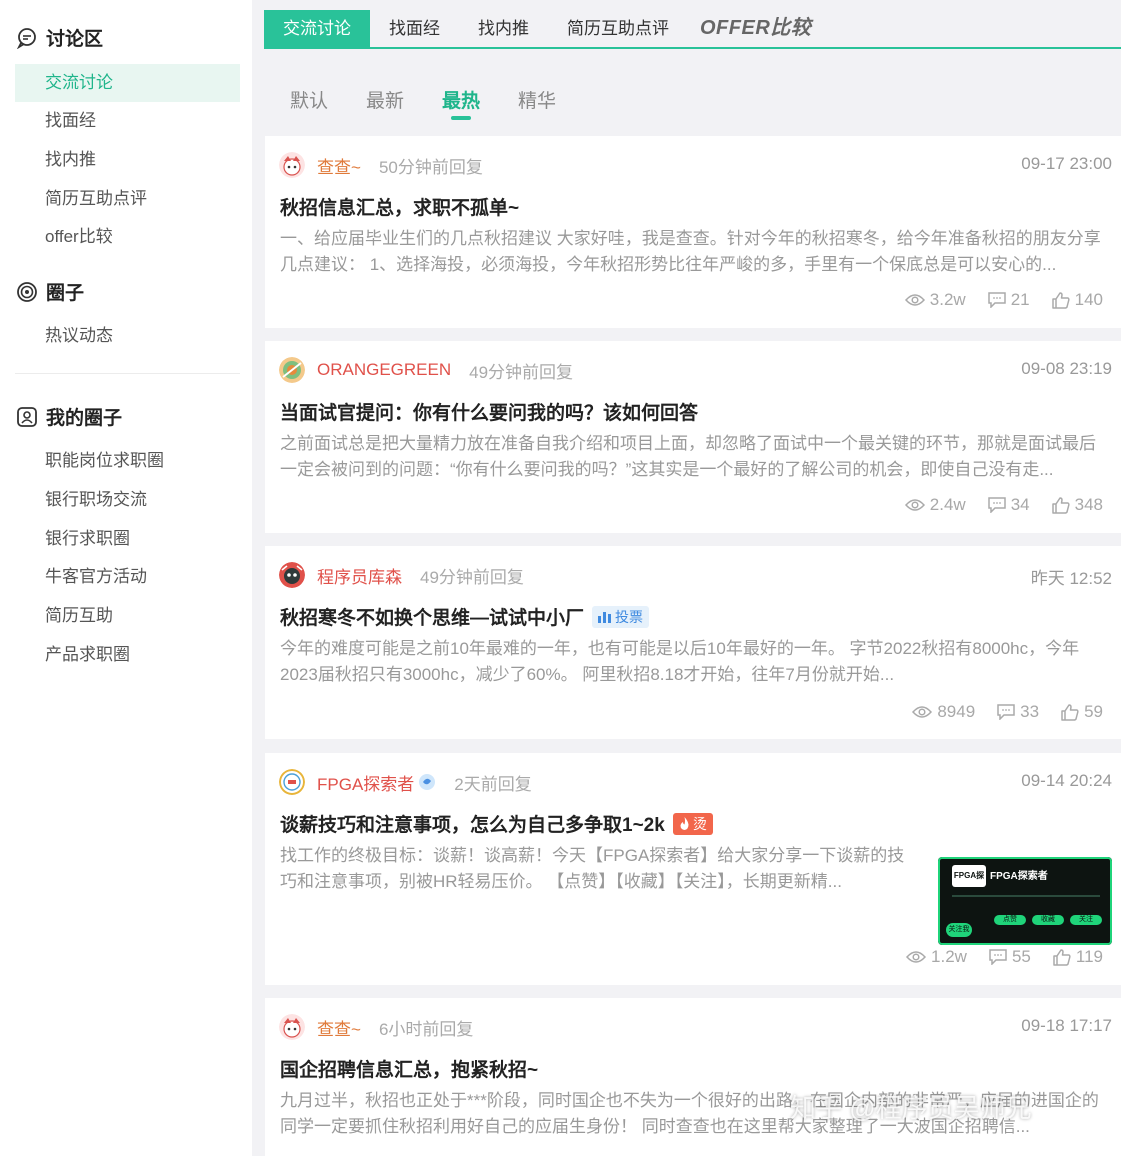 The image size is (1121, 1156). I want to click on like-count: 119, so click(1078, 957).